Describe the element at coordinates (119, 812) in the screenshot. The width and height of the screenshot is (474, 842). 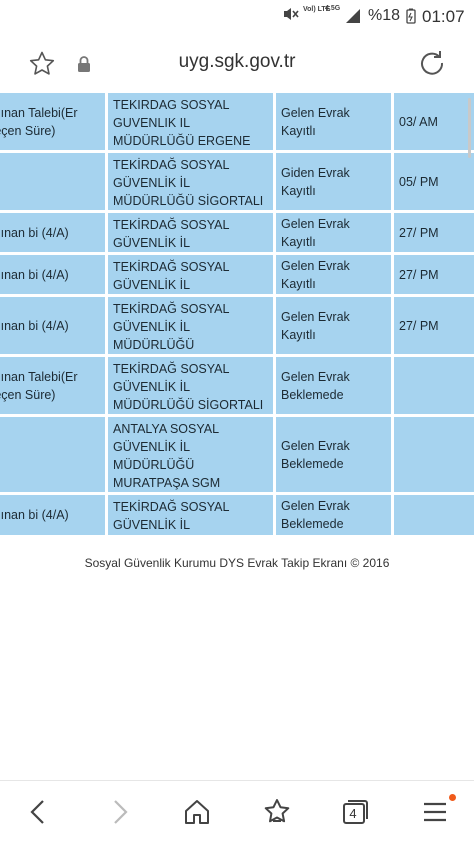
I see `forward-icon` at that location.